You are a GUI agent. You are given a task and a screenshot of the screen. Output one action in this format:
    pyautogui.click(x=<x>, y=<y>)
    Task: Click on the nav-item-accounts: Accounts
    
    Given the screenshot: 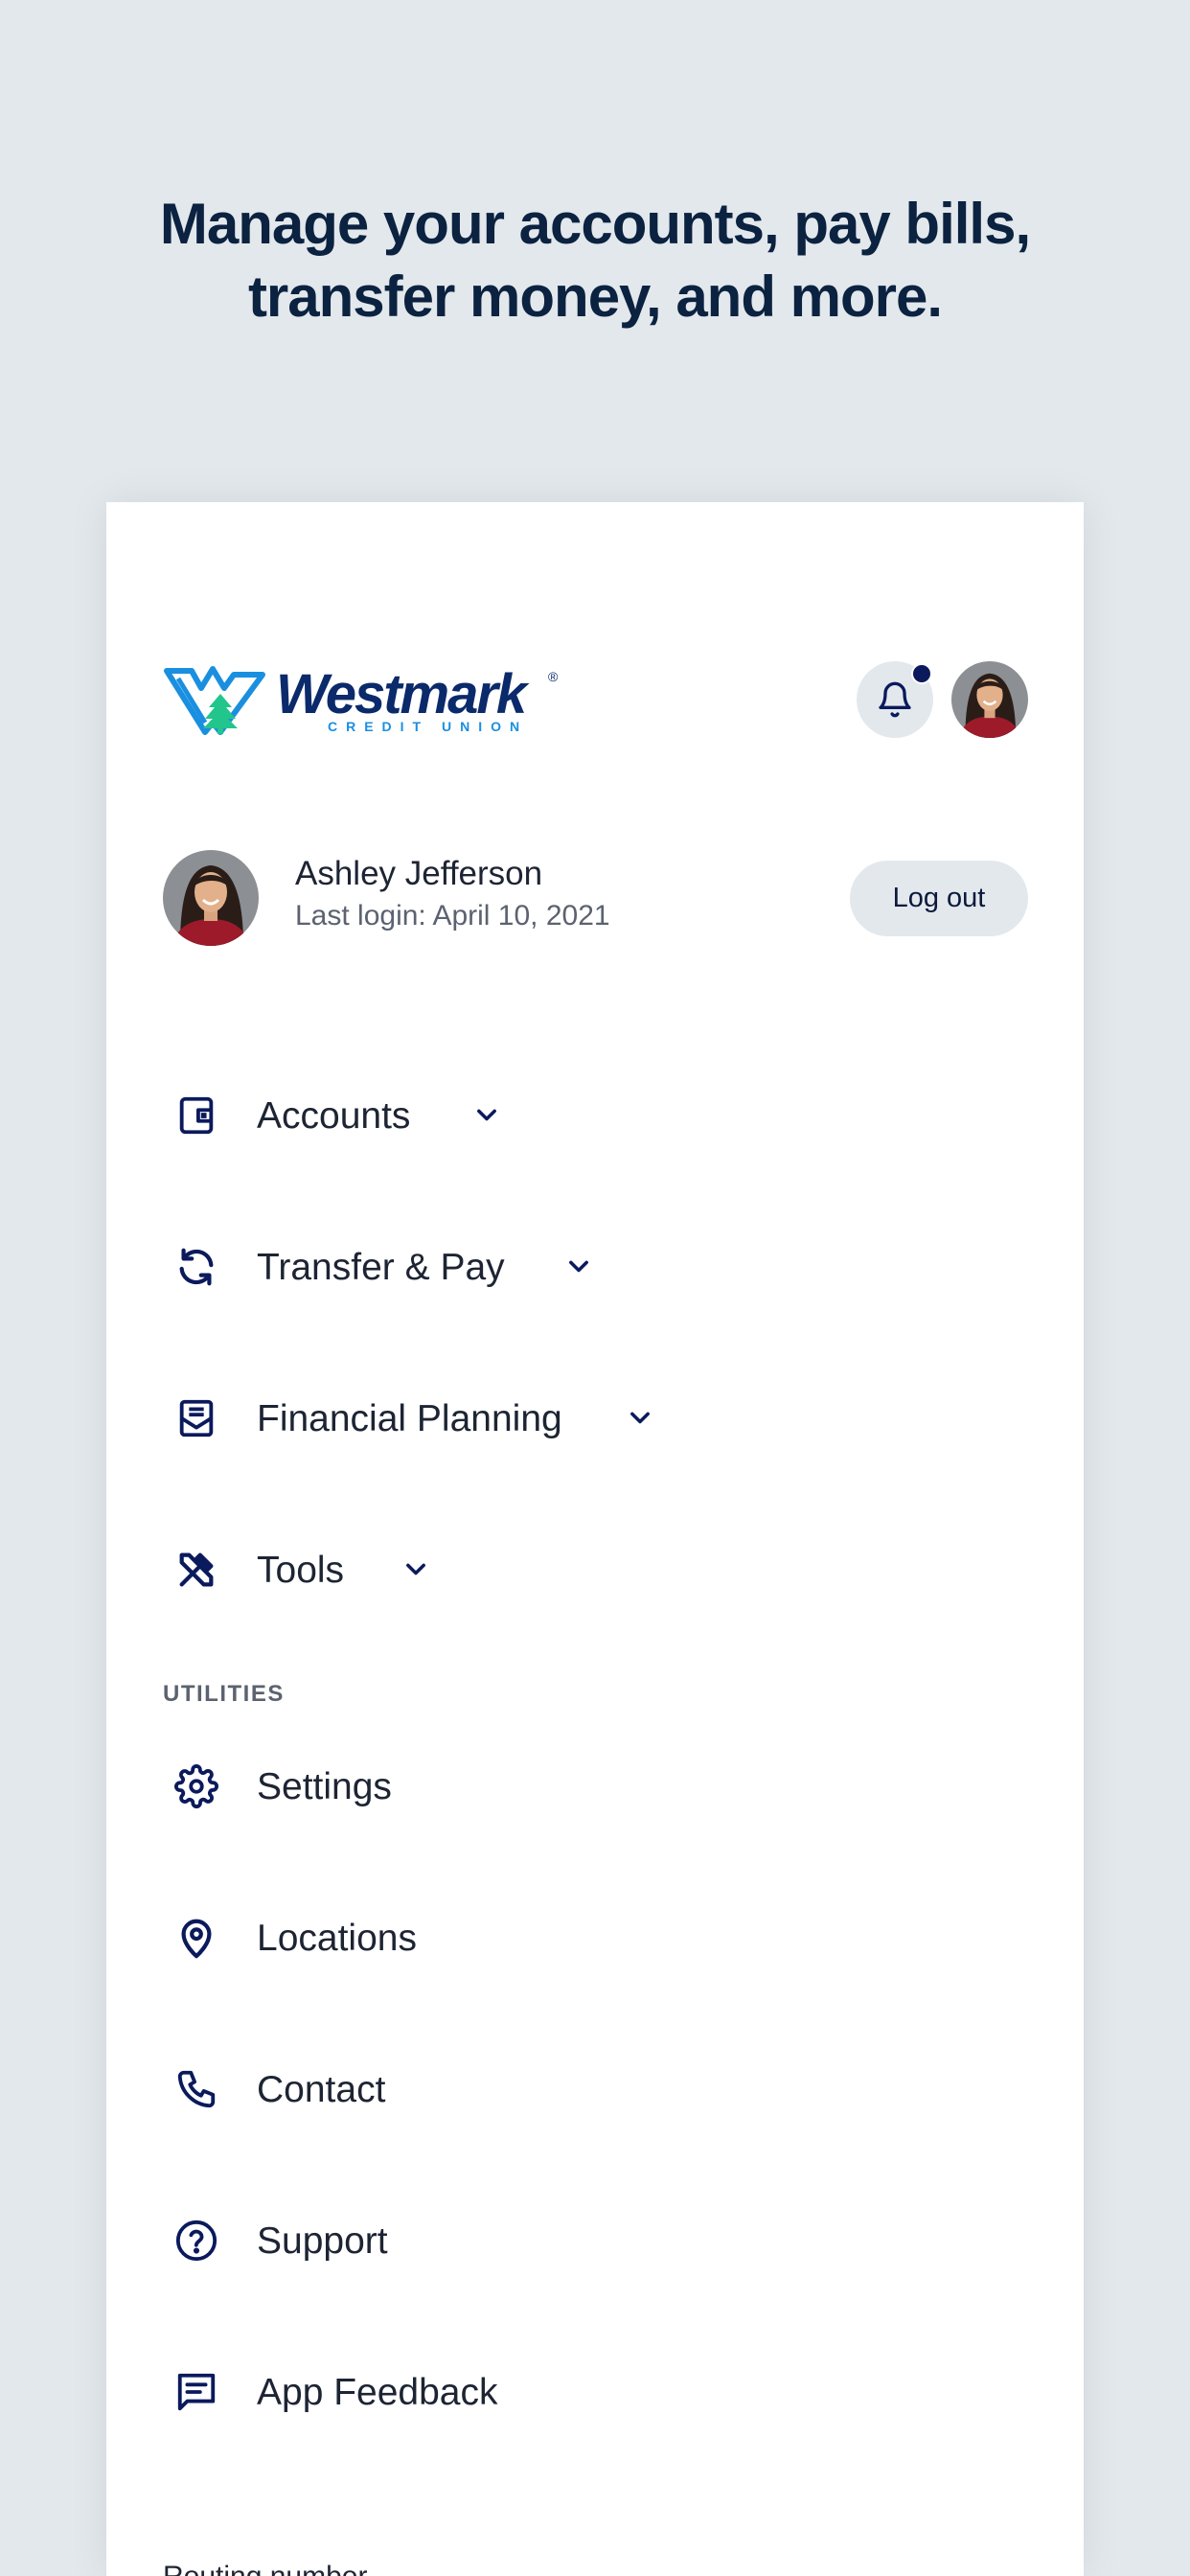 What is the action you would take?
    pyautogui.click(x=594, y=1115)
    